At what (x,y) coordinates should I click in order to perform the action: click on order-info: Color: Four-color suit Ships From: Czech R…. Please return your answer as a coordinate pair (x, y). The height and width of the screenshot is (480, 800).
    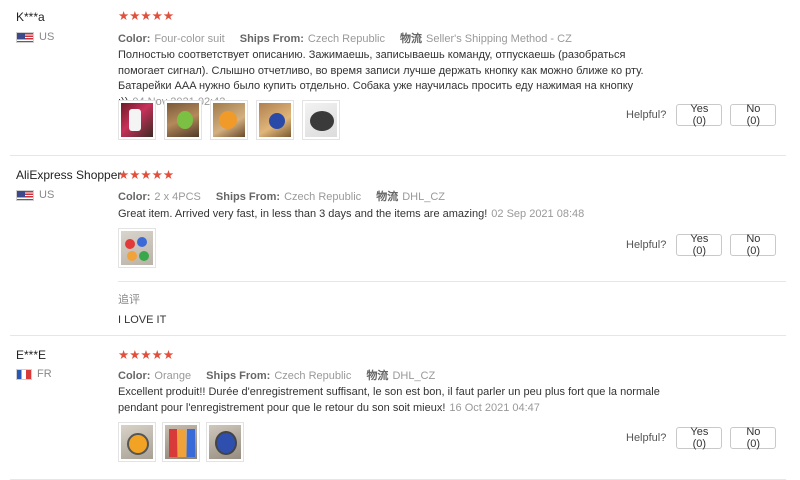
    Looking at the image, I should click on (351, 38).